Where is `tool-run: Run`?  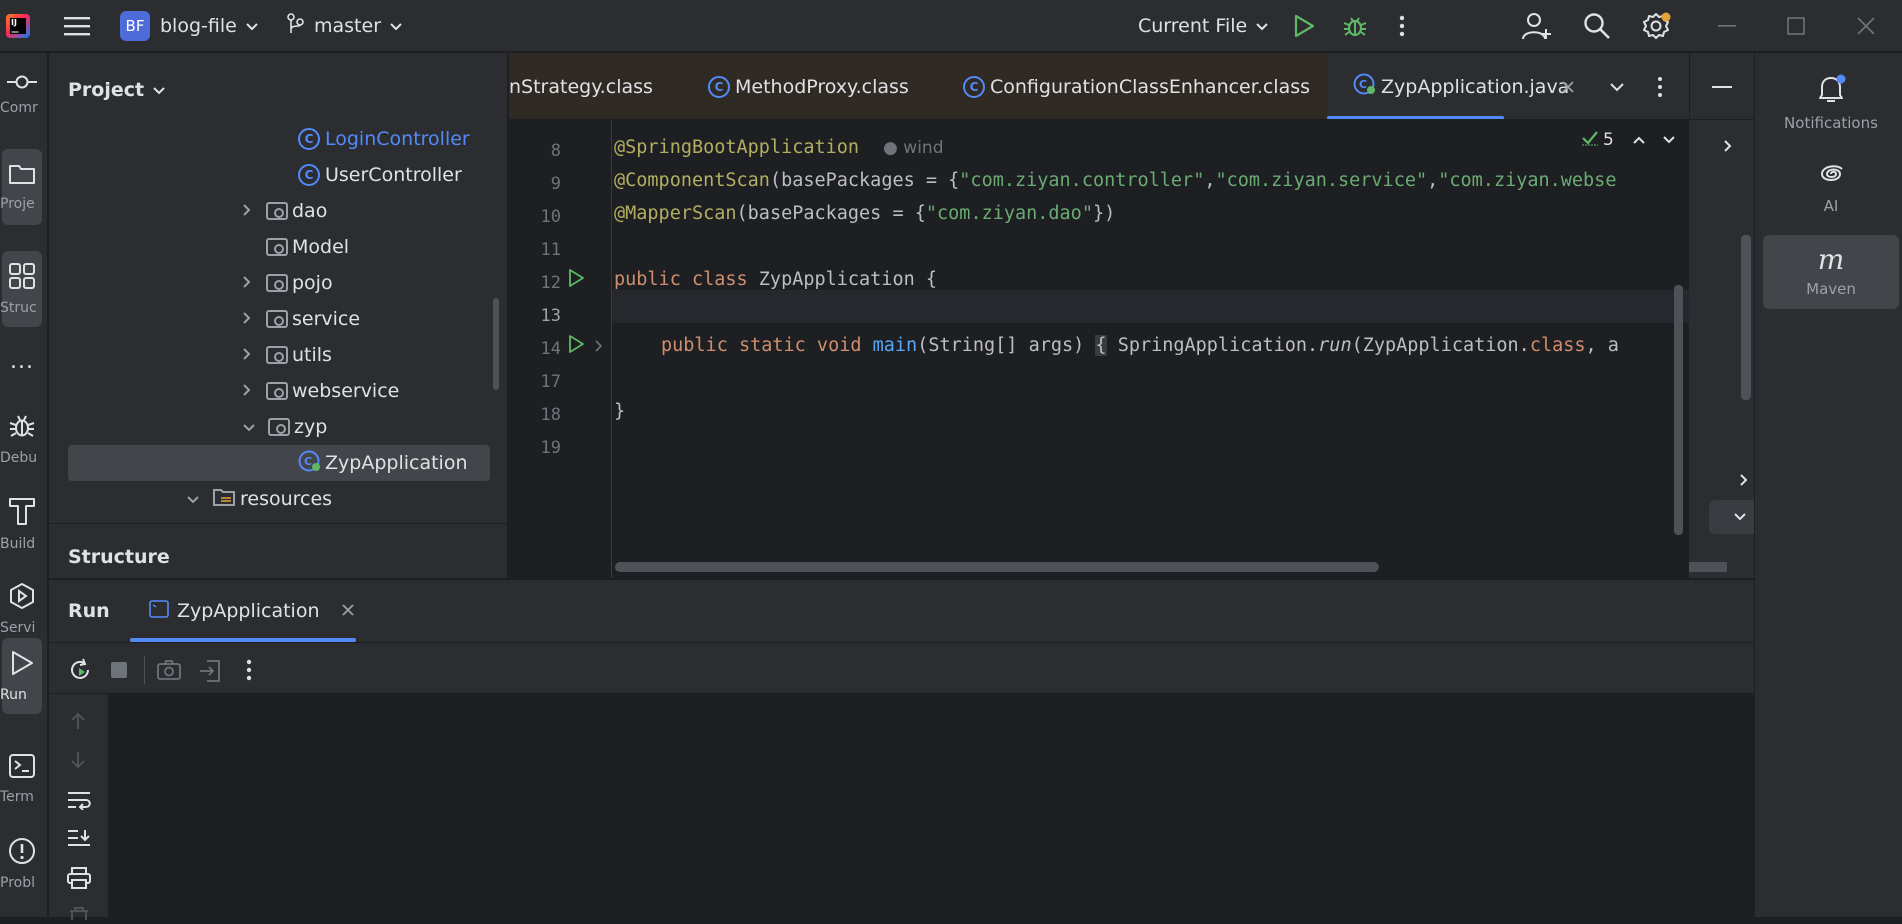
tool-run: Run is located at coordinates (21, 676).